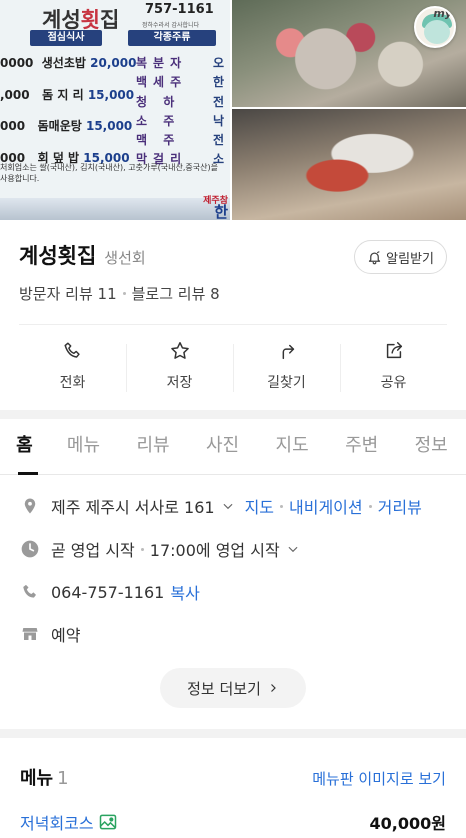 The image size is (466, 838). What do you see at coordinates (349, 54) in the screenshot?
I see `sashimi-platter-photo: my` at bounding box center [349, 54].